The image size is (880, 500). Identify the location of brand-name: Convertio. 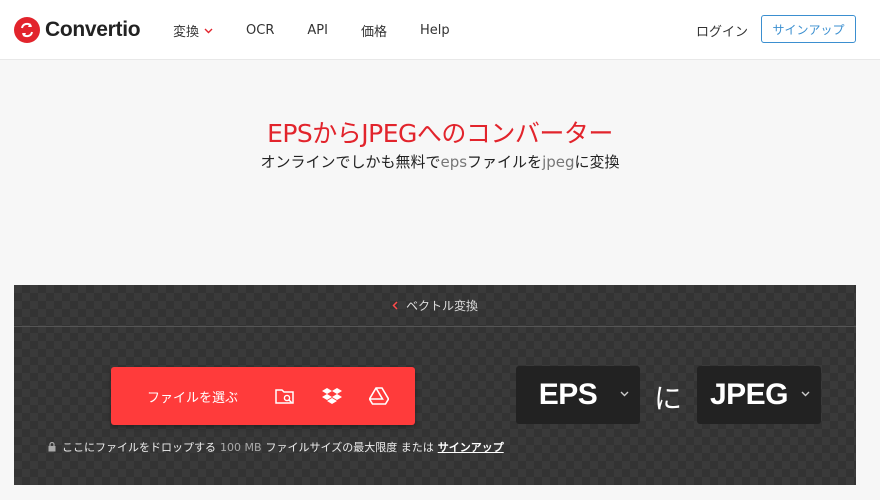
(93, 29).